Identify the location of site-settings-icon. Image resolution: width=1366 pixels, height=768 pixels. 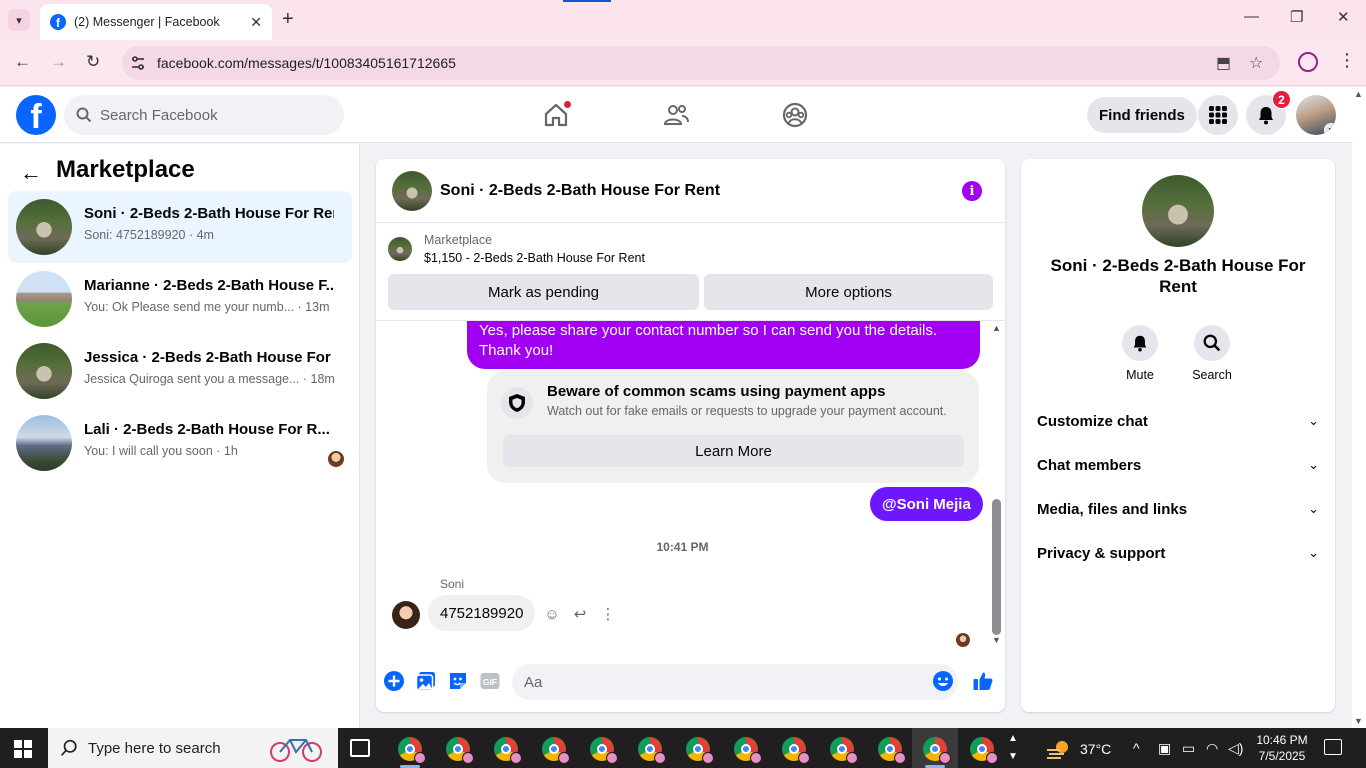
(138, 63).